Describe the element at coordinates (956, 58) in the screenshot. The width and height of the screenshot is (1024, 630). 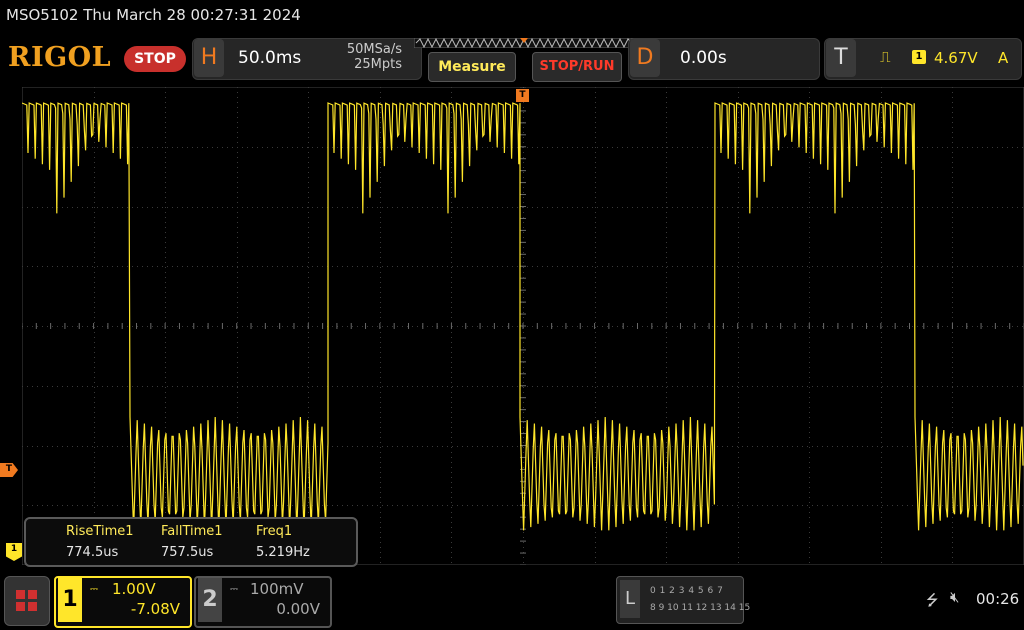
I see `trigger-level-value: 4.67V` at that location.